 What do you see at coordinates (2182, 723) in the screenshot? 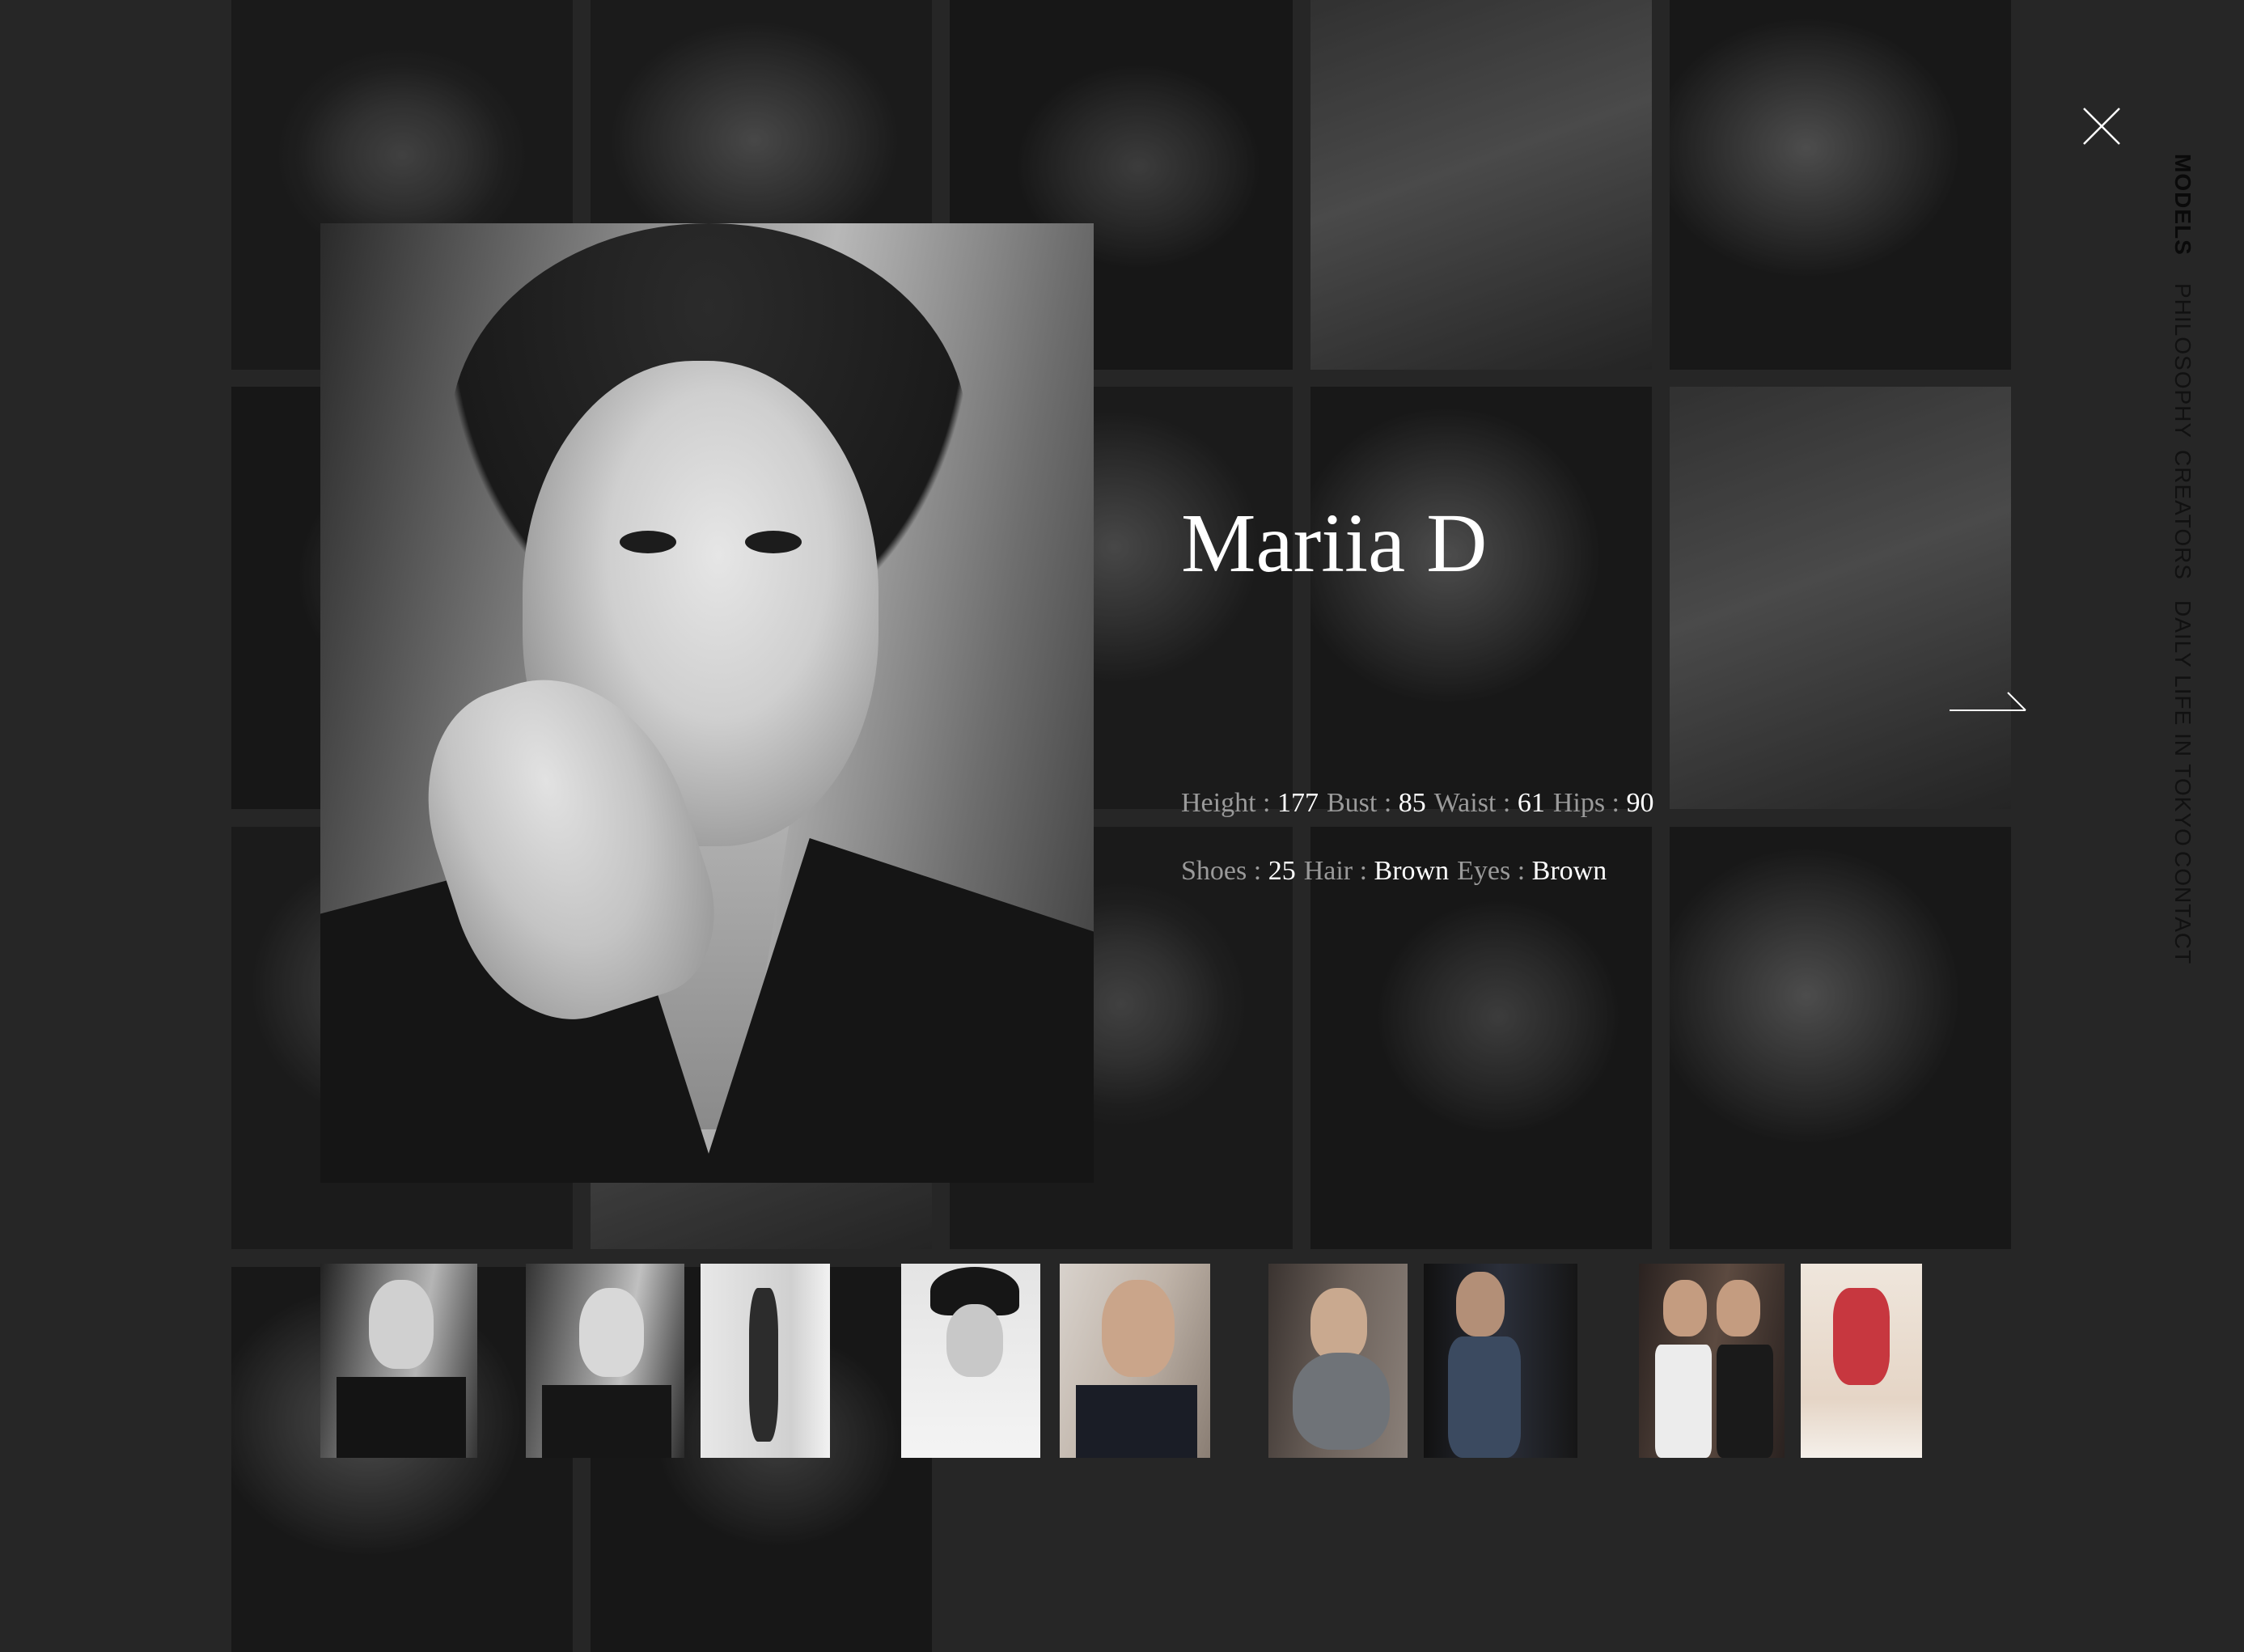
I see `nav-item-daily-life-in-tokyo: DAILY LIFE IN TOKYO` at bounding box center [2182, 723].